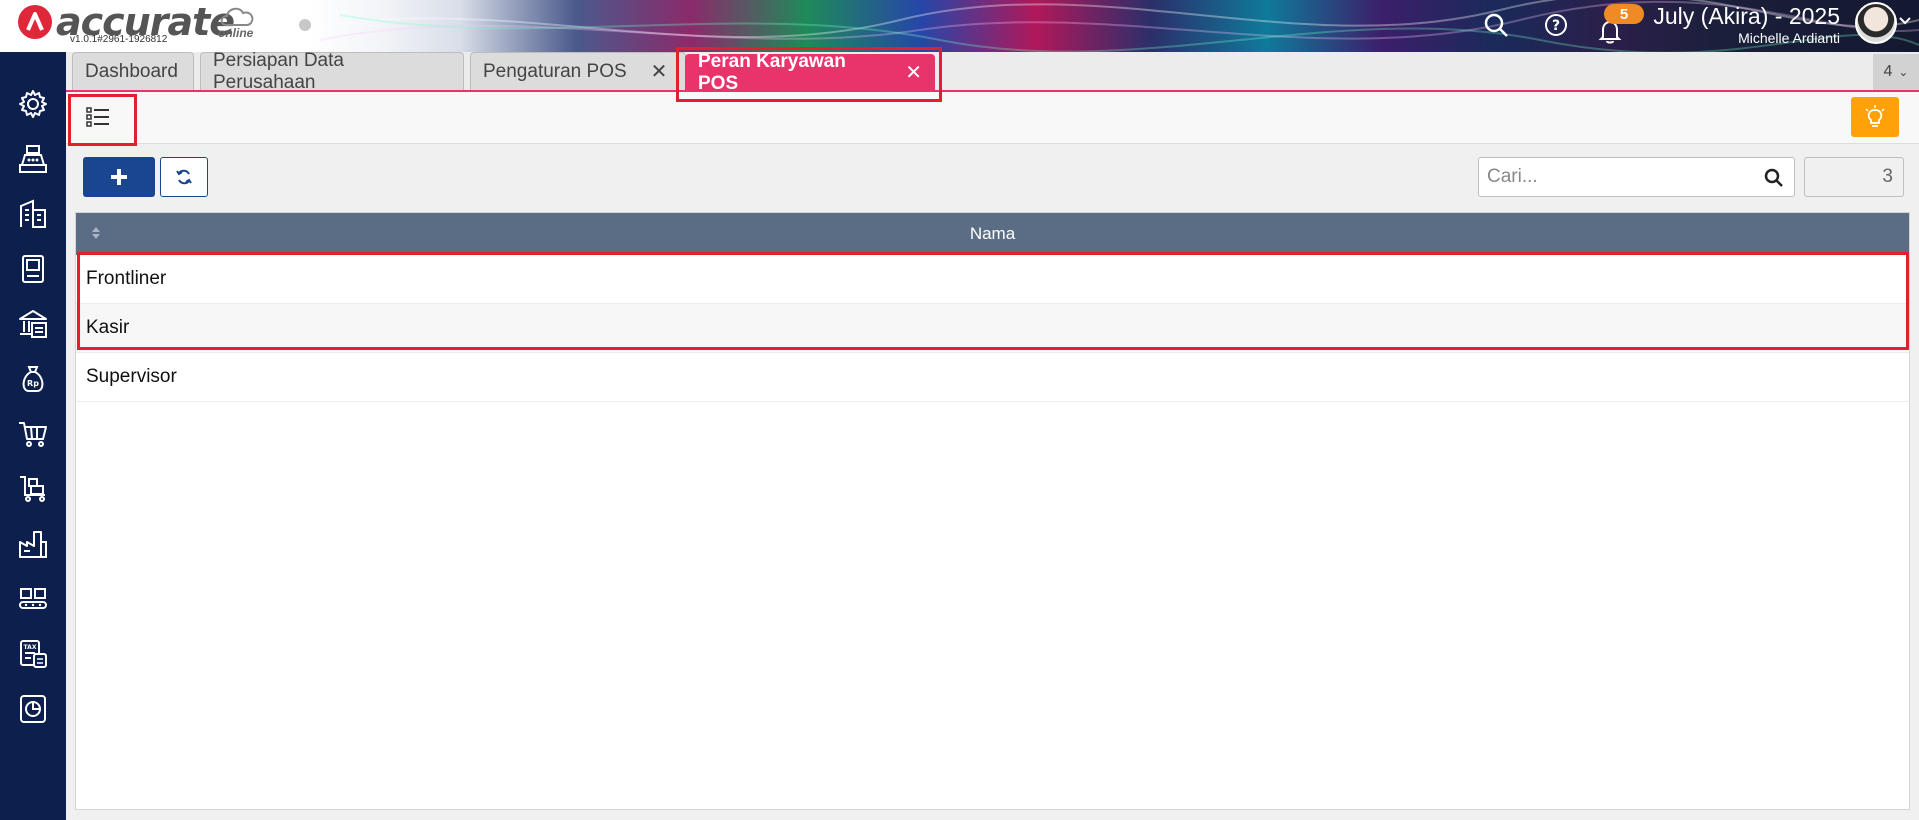 The image size is (1919, 820). I want to click on period-label: July (Akira) - 2025, so click(1740, 16).